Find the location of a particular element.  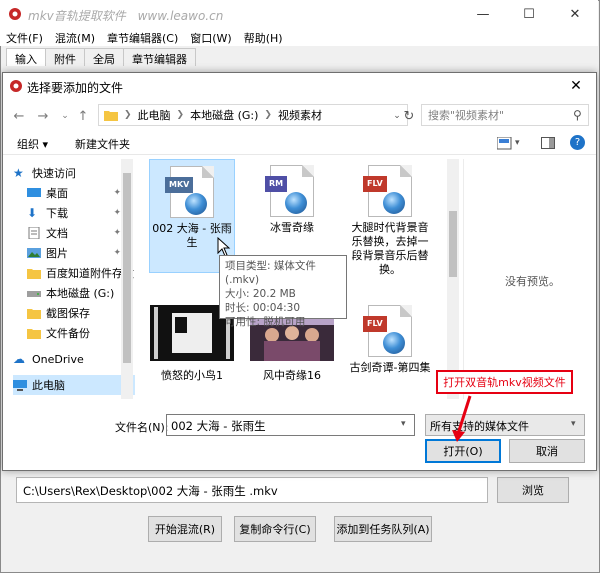

start-mux-button: 开始混流(R) is located at coordinates (185, 529).